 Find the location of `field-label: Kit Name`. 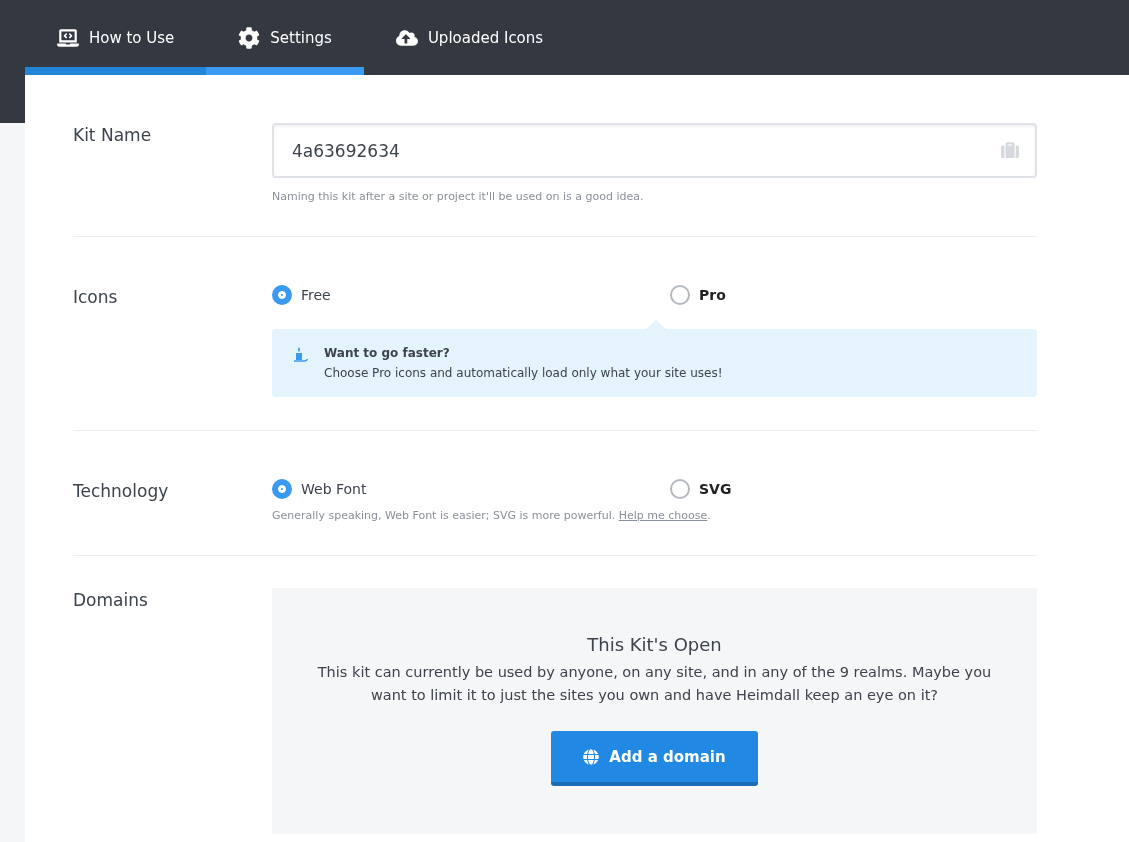

field-label: Kit Name is located at coordinates (113, 135).